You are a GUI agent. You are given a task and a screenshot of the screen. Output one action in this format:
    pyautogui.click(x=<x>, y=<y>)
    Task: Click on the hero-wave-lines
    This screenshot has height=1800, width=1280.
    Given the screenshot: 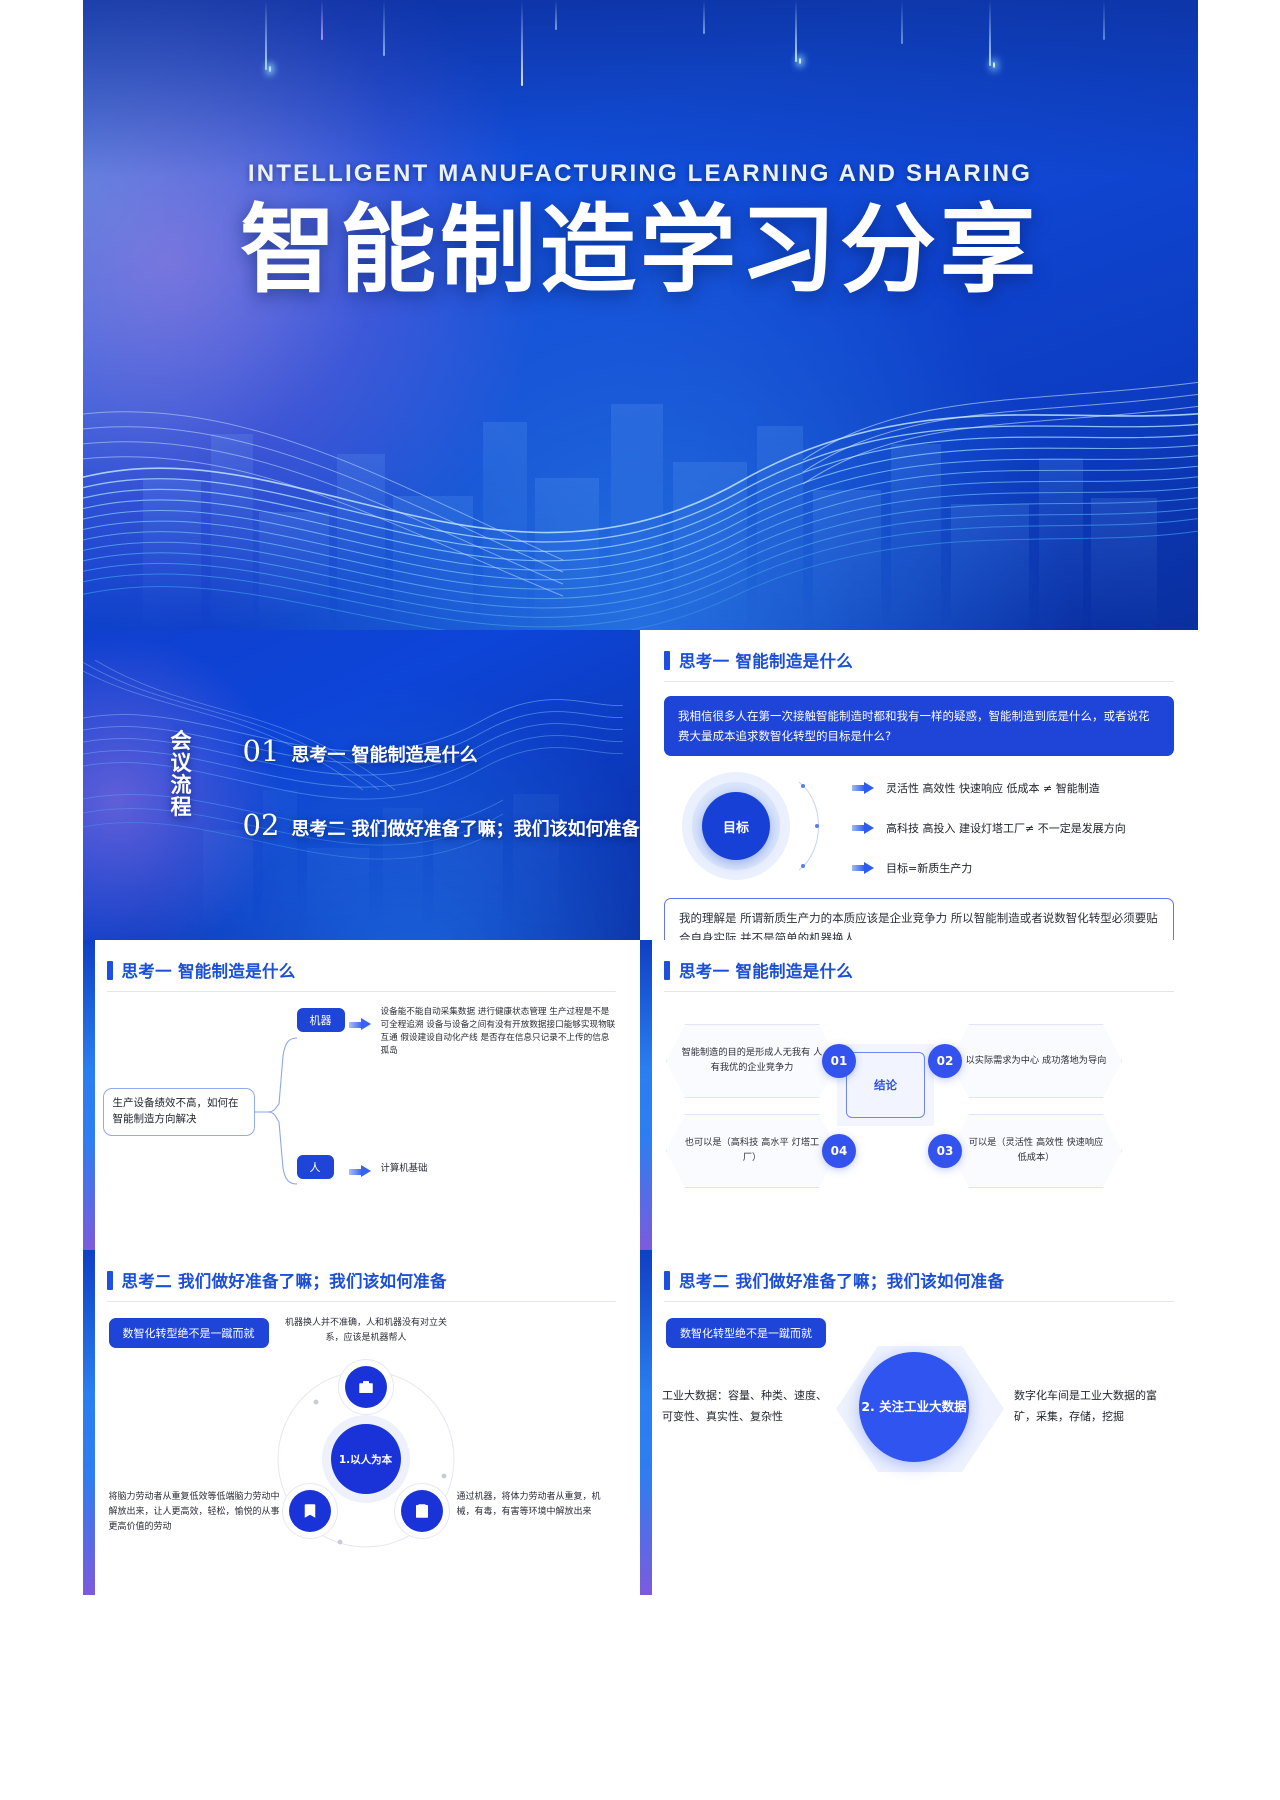 What is the action you would take?
    pyautogui.click(x=640, y=505)
    